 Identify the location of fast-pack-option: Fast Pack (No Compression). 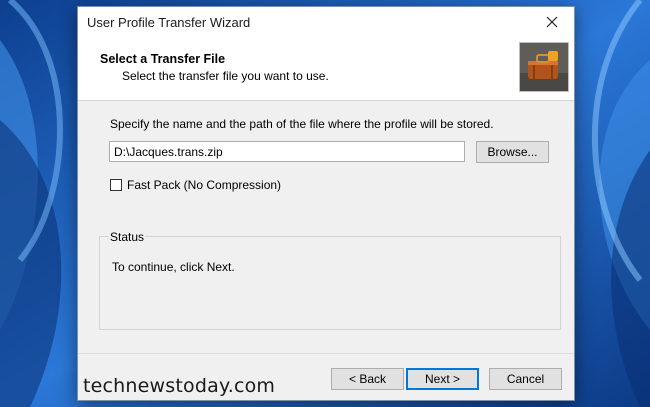
(195, 185).